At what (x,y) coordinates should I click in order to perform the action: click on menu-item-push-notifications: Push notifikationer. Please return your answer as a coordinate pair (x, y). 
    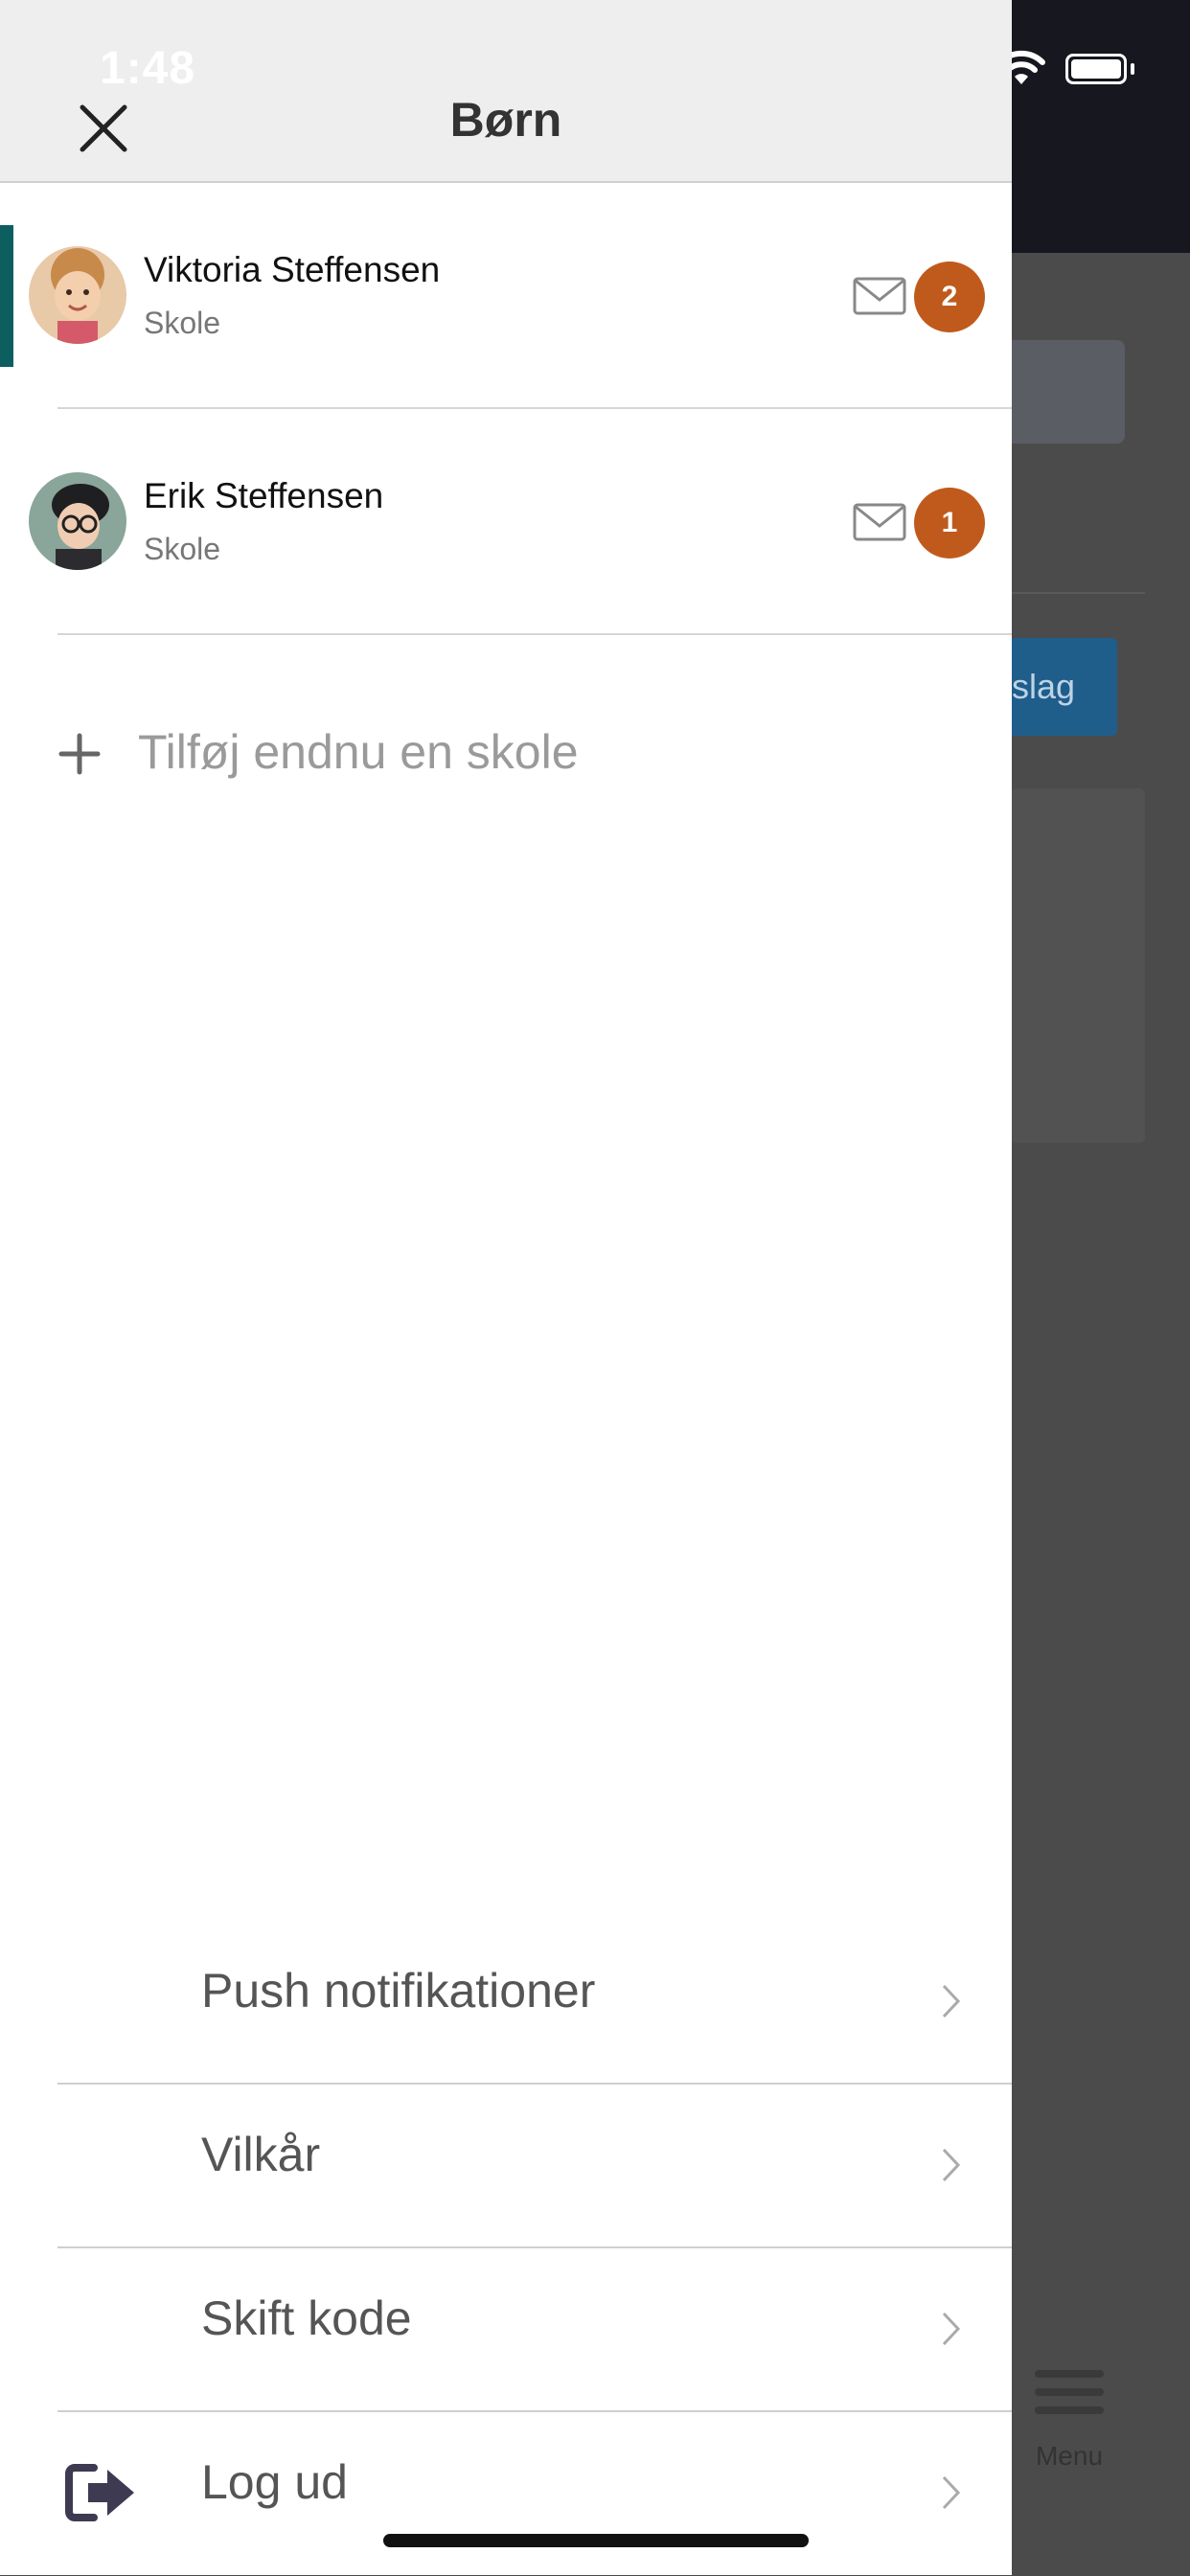
    Looking at the image, I should click on (506, 2003).